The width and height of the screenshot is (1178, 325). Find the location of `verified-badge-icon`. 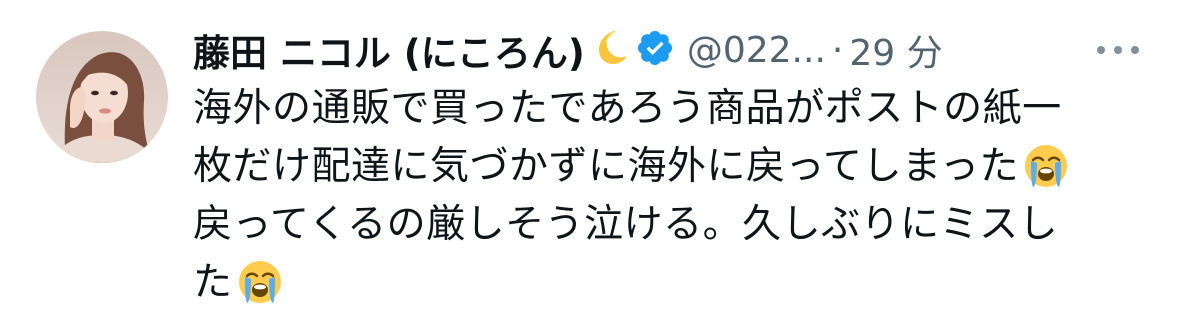

verified-badge-icon is located at coordinates (655, 50).